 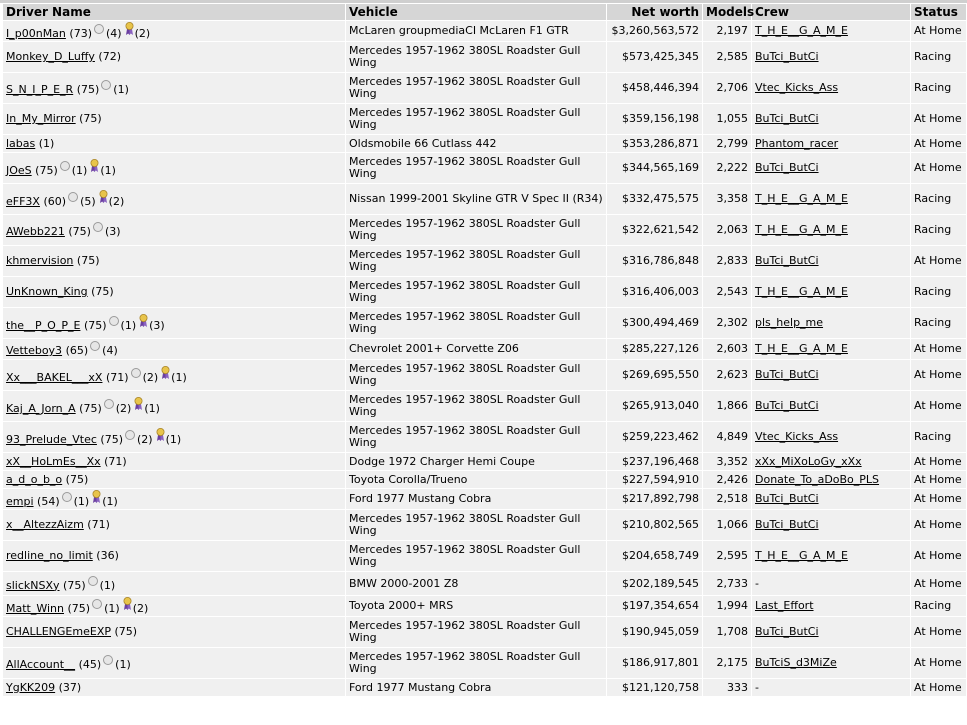 I want to click on net-worth-cell: $202,189,545, so click(x=654, y=583).